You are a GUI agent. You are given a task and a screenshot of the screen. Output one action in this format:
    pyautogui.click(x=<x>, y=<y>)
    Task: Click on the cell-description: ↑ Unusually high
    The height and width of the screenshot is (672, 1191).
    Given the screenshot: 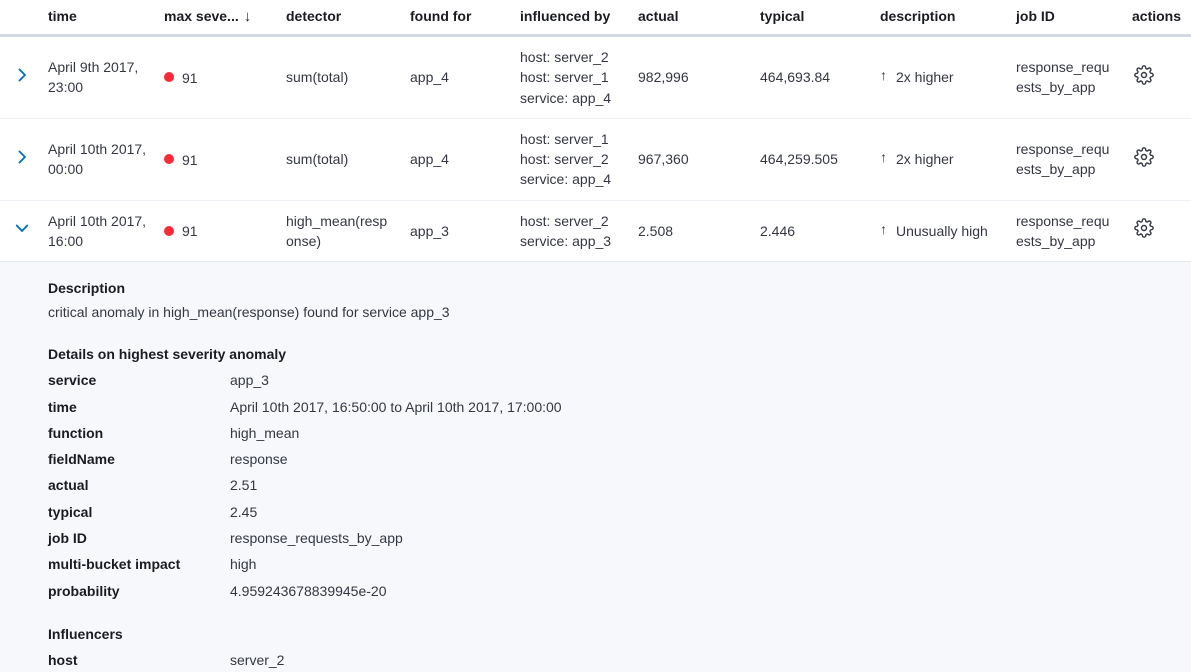 What is the action you would take?
    pyautogui.click(x=940, y=231)
    